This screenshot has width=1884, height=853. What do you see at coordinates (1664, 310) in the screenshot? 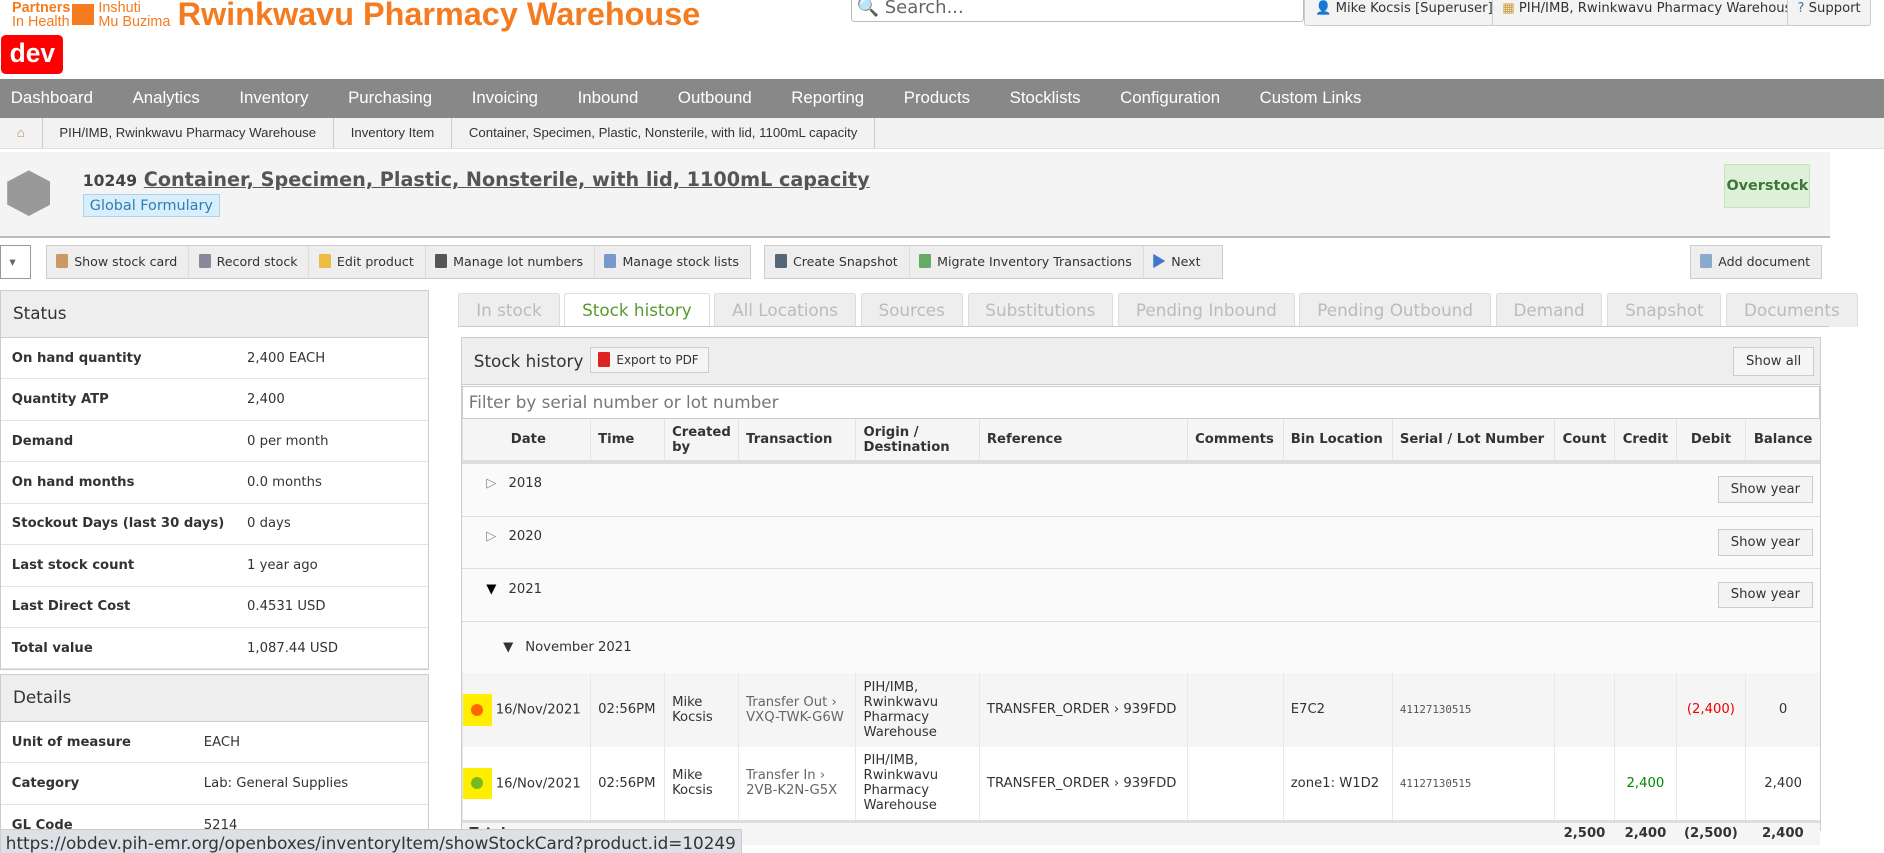
I see `tab-snapshot: Snapshot` at bounding box center [1664, 310].